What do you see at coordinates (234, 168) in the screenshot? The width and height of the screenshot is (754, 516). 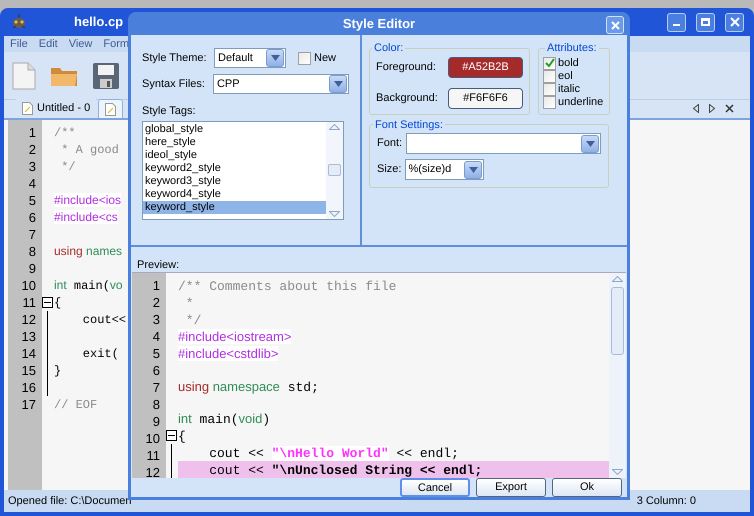 I see `style-tag-item: keyword2_style` at bounding box center [234, 168].